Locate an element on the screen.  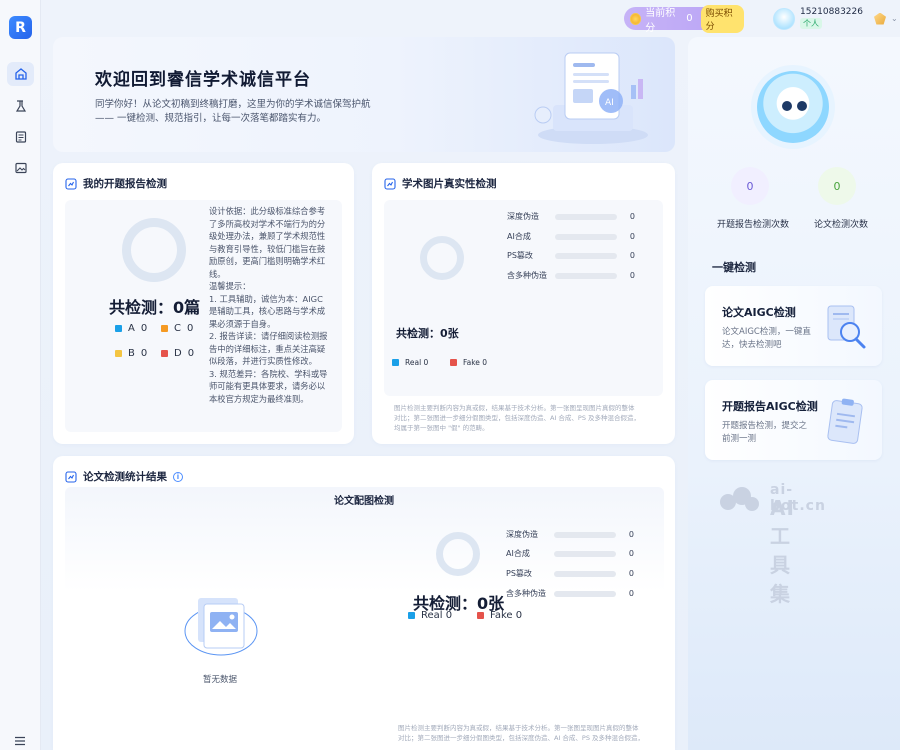
stats-subtitle: 论文配图检测 is located at coordinates (364, 501).